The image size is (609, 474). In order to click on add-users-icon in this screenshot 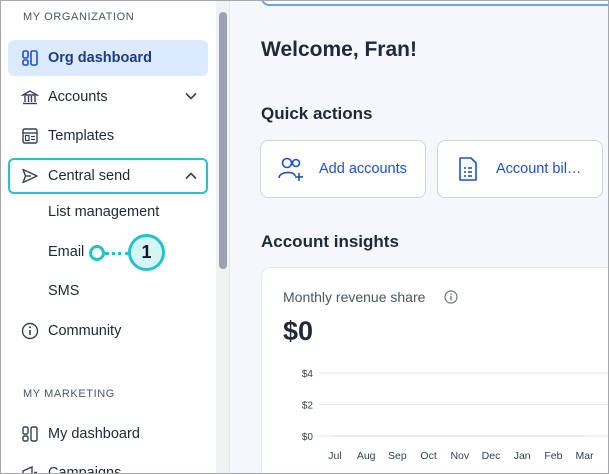, I will do `click(290, 169)`.